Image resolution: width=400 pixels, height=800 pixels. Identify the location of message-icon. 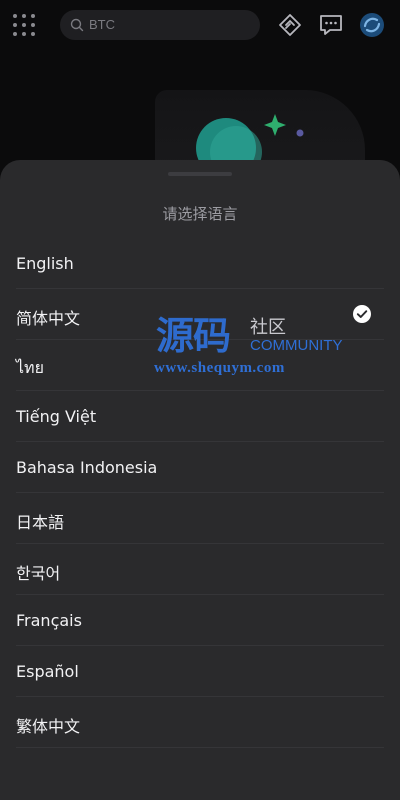
(331, 25).